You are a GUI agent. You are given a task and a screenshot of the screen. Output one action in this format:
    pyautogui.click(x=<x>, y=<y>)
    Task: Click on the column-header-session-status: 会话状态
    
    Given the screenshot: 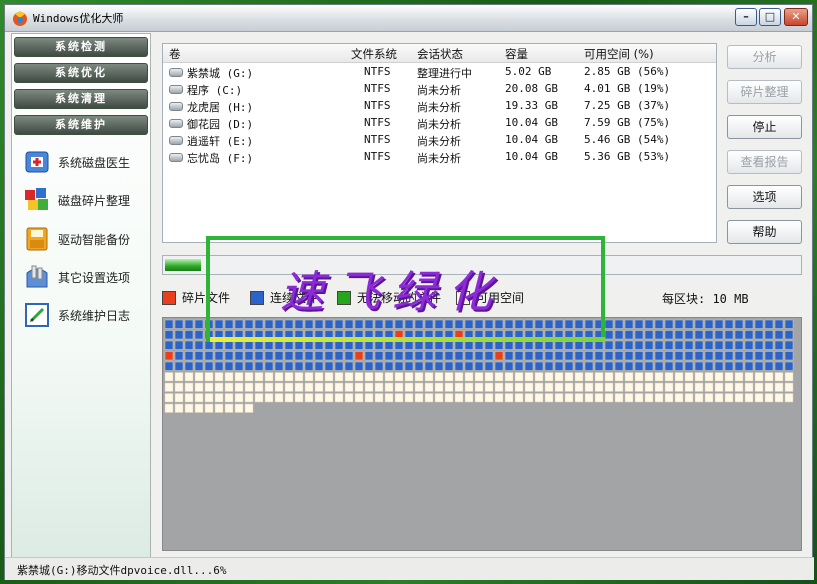 What is the action you would take?
    pyautogui.click(x=440, y=54)
    